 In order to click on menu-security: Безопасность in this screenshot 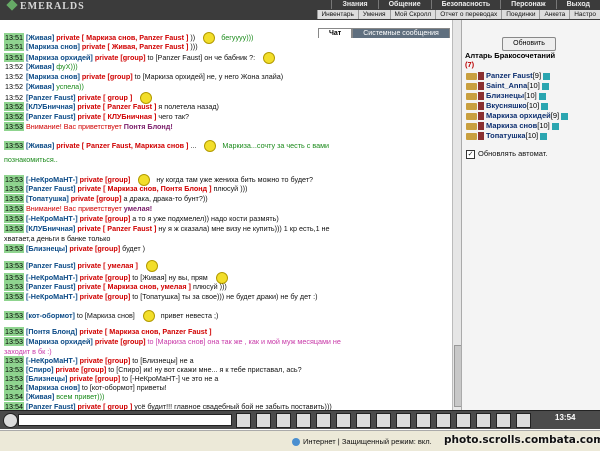, I will do `click(466, 4)`.